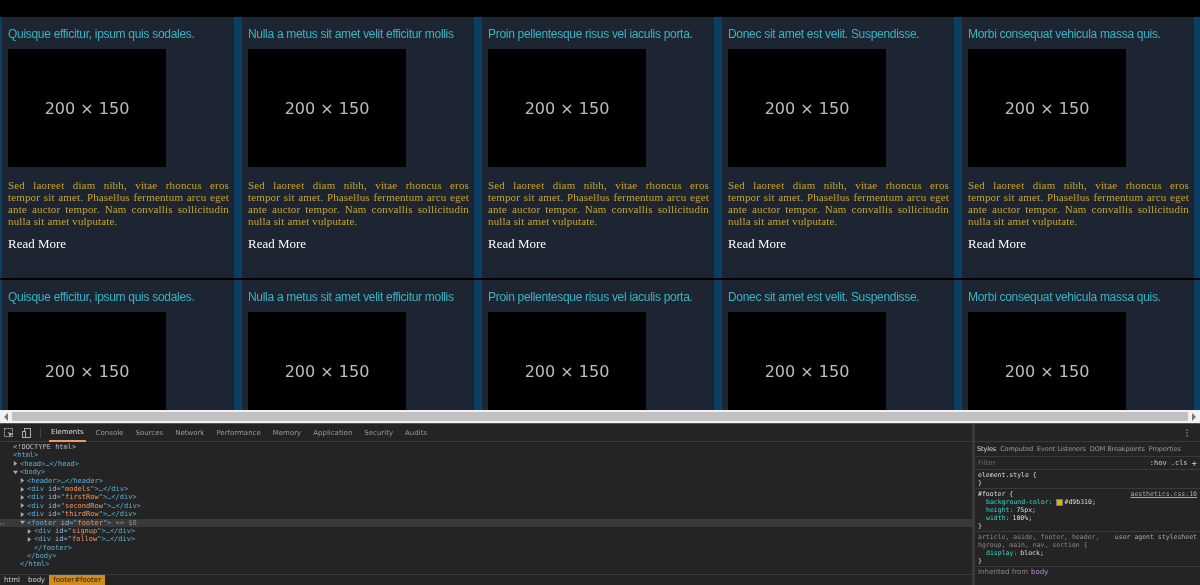 Image resolution: width=1200 pixels, height=585 pixels. I want to click on scroll-left-icon, so click(6, 416).